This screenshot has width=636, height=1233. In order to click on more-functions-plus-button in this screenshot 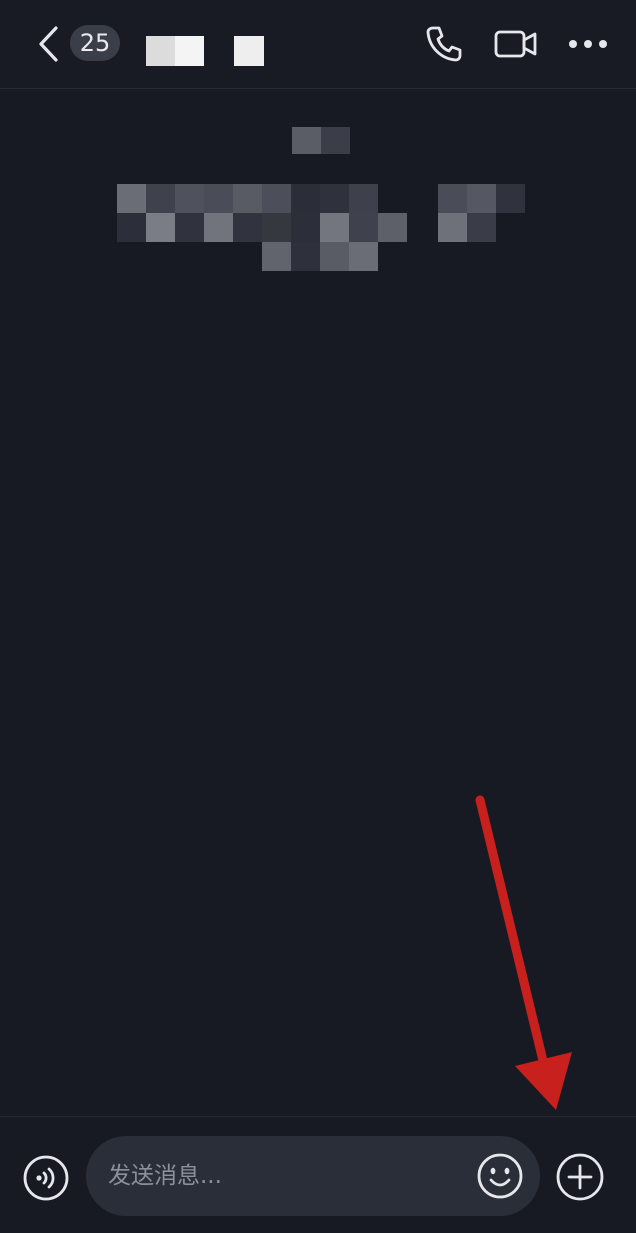, I will do `click(580, 1177)`.